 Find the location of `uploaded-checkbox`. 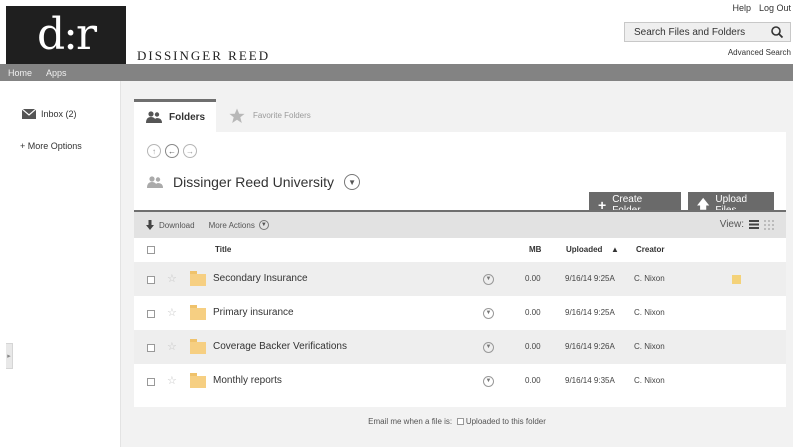

uploaded-checkbox is located at coordinates (460, 422).